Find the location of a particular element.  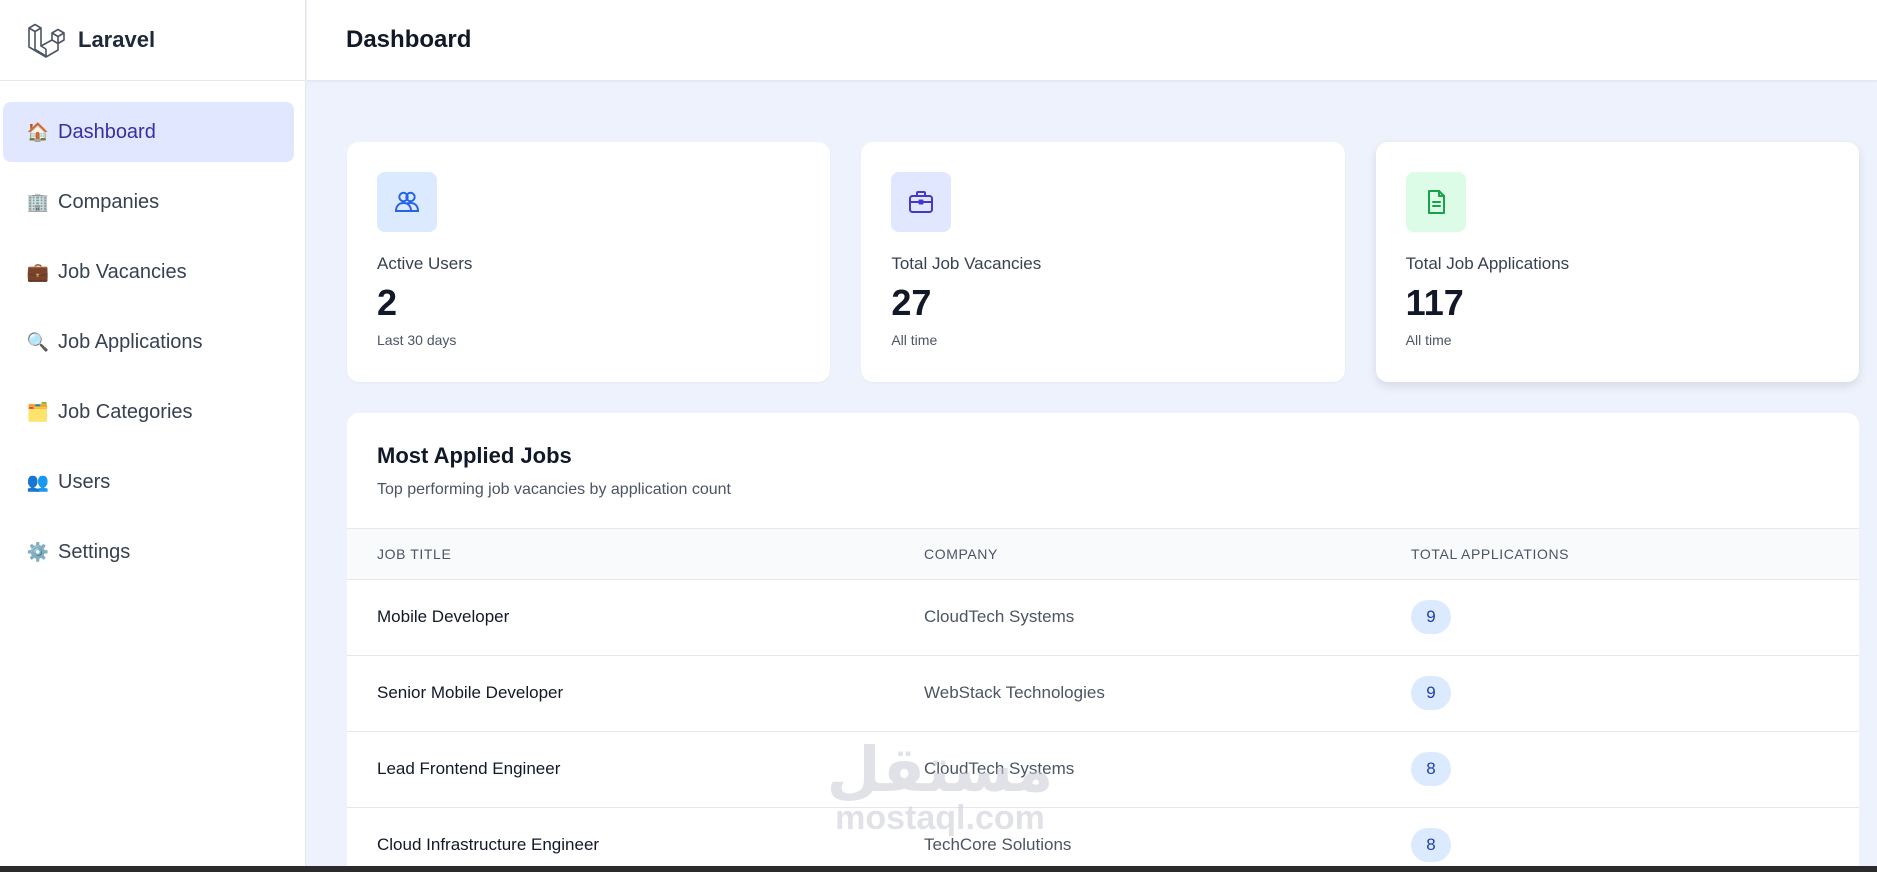

stat-value: 27 is located at coordinates (911, 302).